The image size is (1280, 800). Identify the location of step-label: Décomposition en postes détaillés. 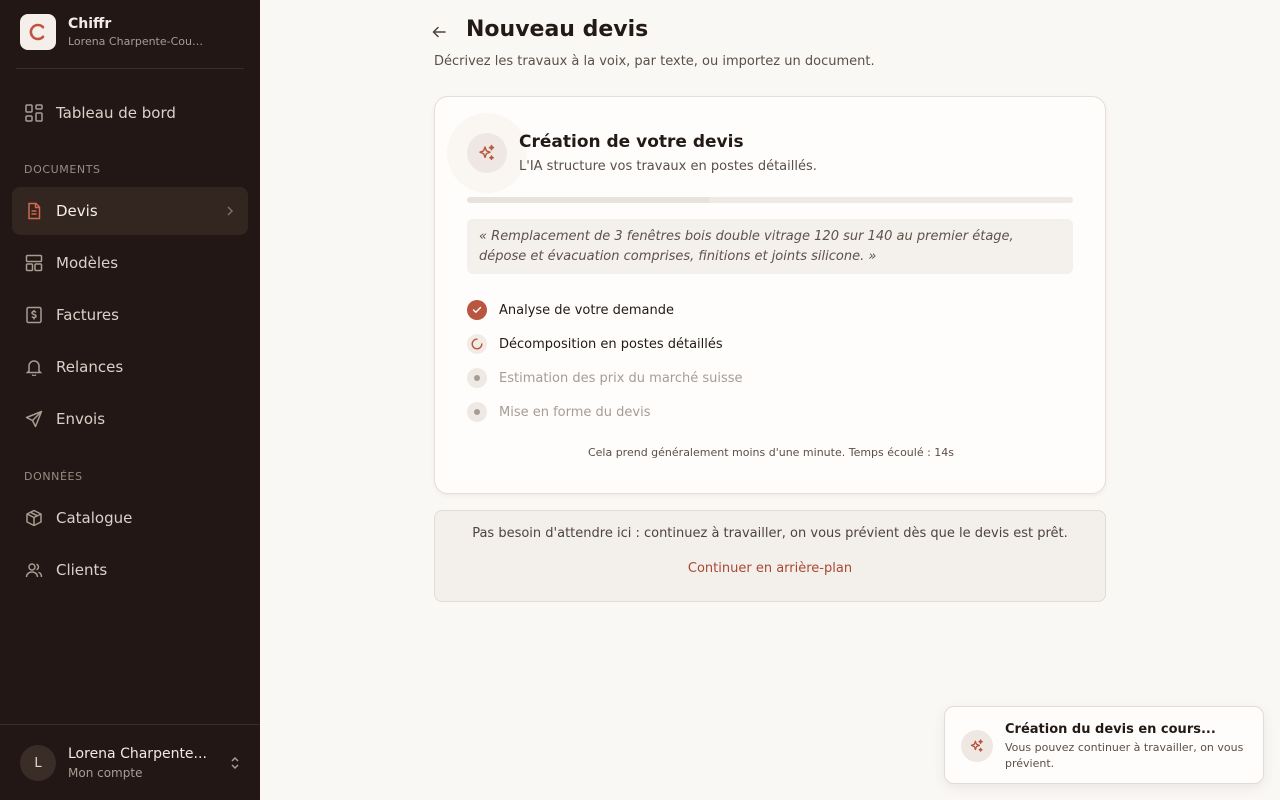
(611, 344).